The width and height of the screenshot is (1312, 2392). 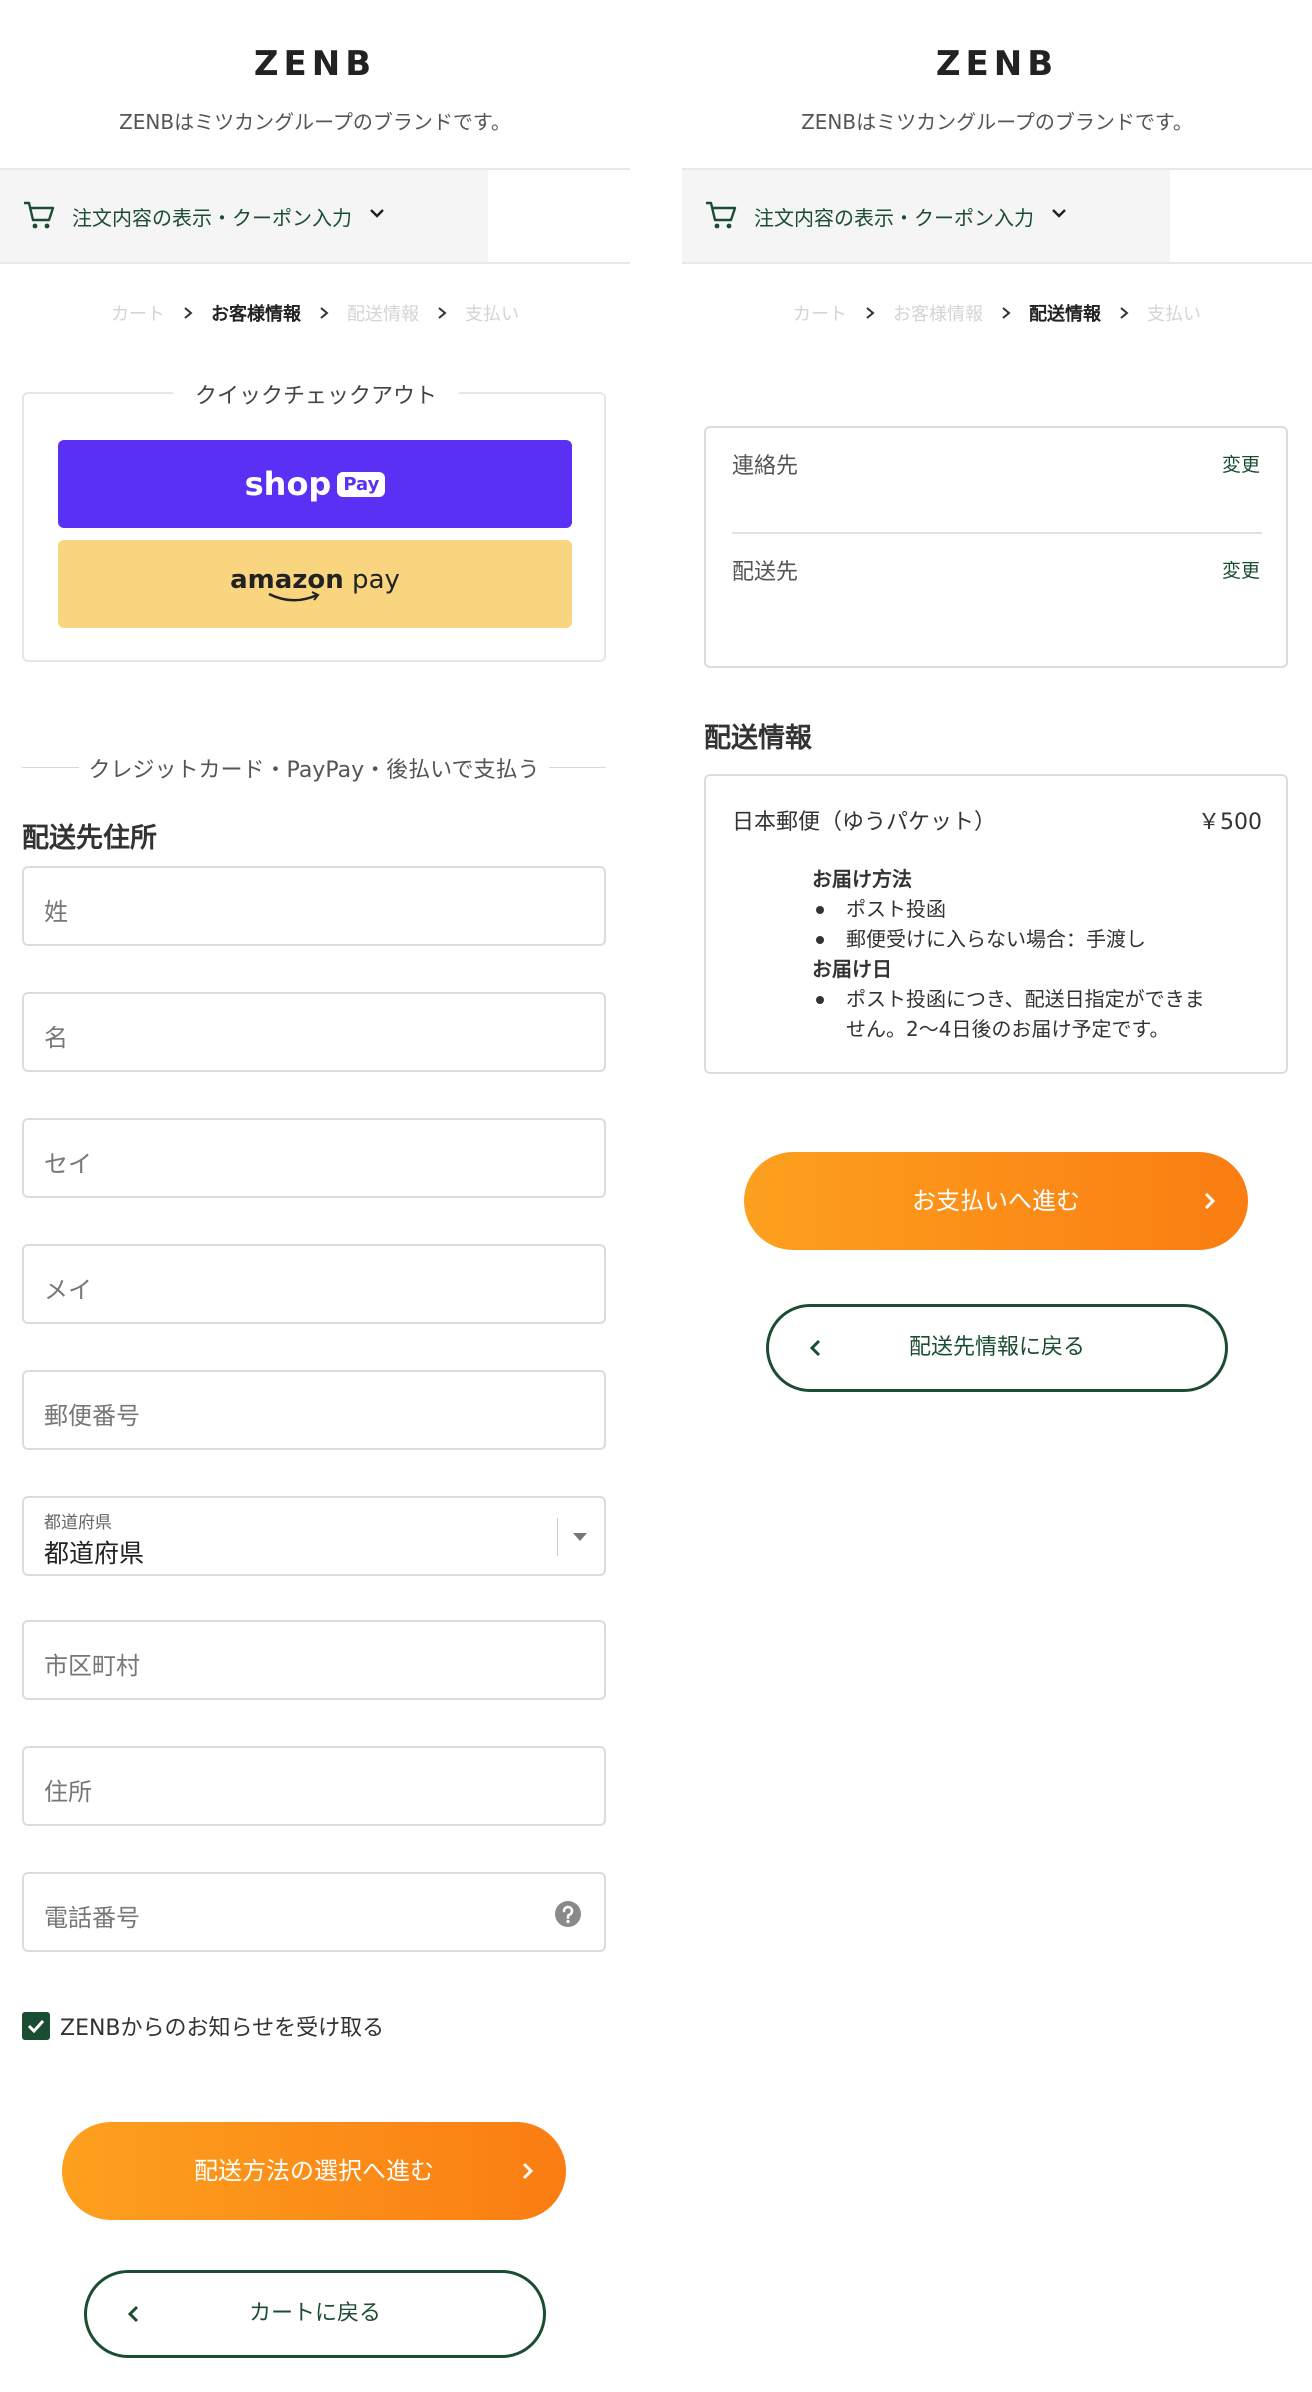 What do you see at coordinates (314, 906) in the screenshot?
I see `last-name-field: 姓` at bounding box center [314, 906].